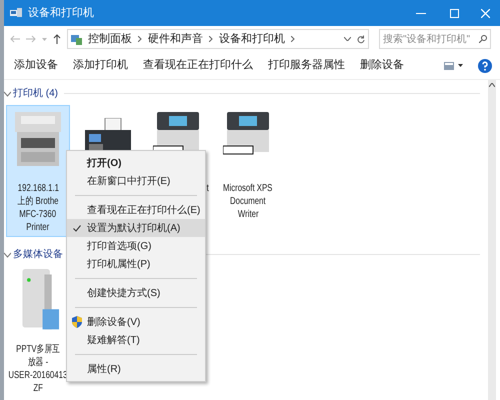  Describe the element at coordinates (77, 322) in the screenshot. I see `shield-icon` at that location.